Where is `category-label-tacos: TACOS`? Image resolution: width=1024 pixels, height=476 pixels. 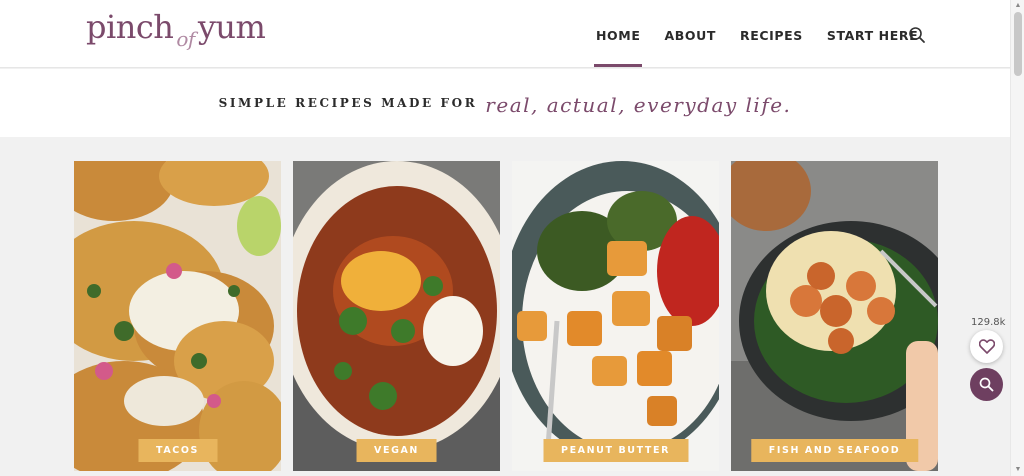 category-label-tacos: TACOS is located at coordinates (177, 450).